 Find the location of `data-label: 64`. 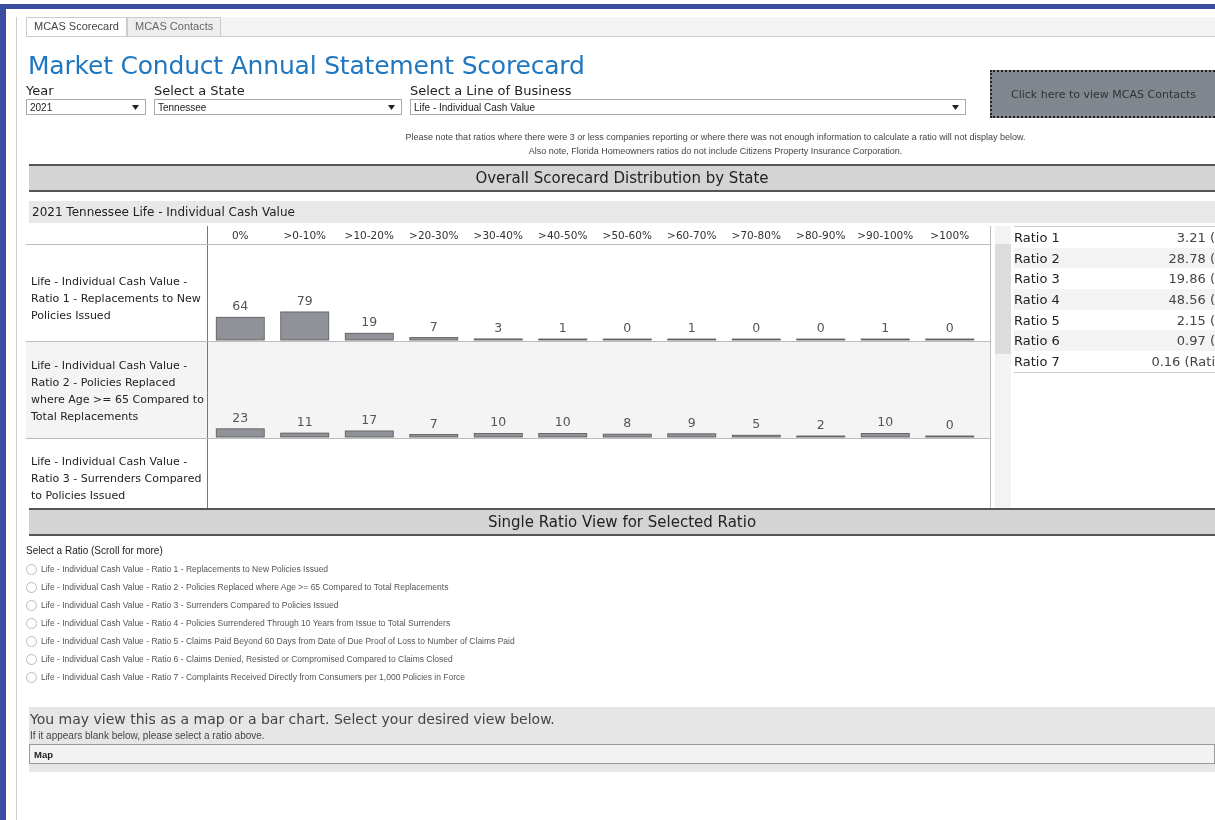

data-label: 64 is located at coordinates (240, 306).